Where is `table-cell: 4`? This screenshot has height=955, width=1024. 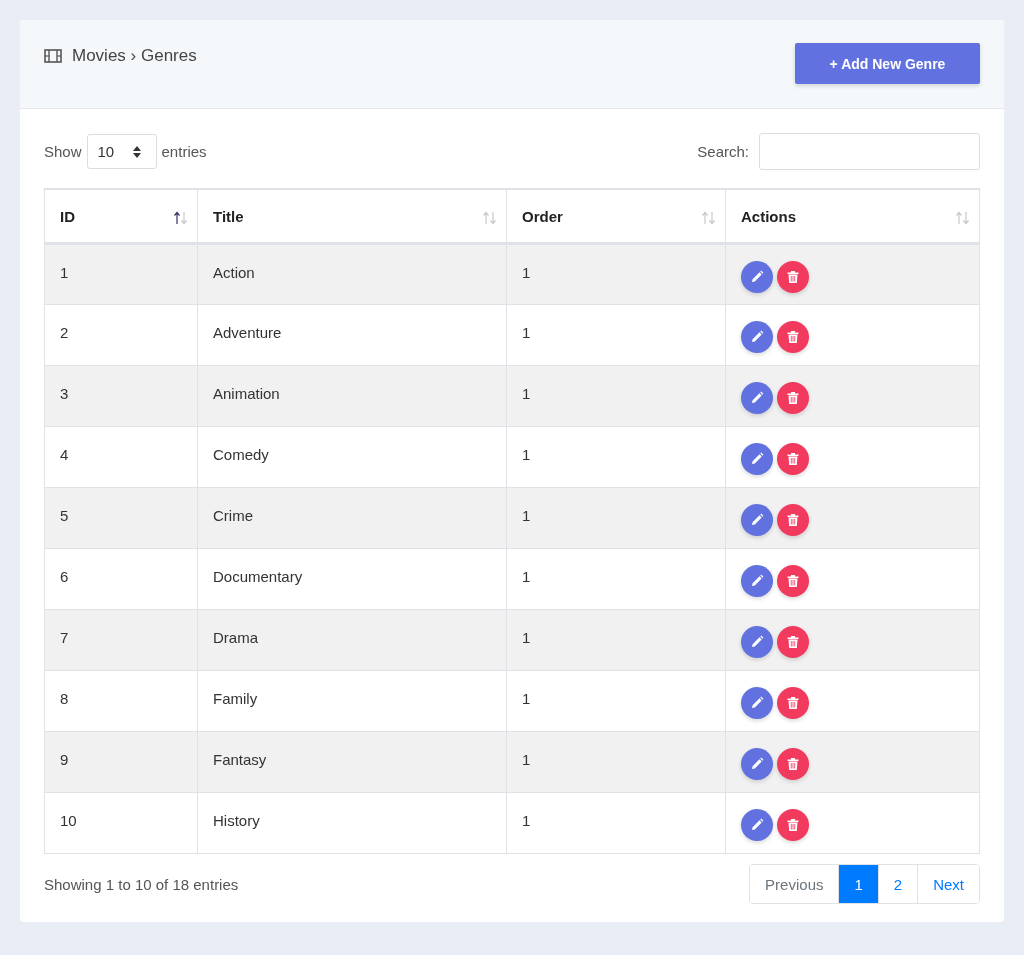 table-cell: 4 is located at coordinates (64, 454).